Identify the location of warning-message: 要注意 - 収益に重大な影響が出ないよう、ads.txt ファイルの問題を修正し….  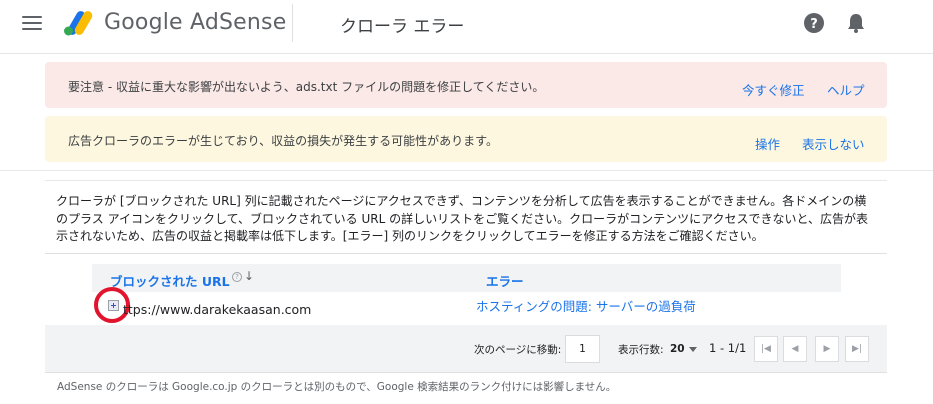
(306, 87).